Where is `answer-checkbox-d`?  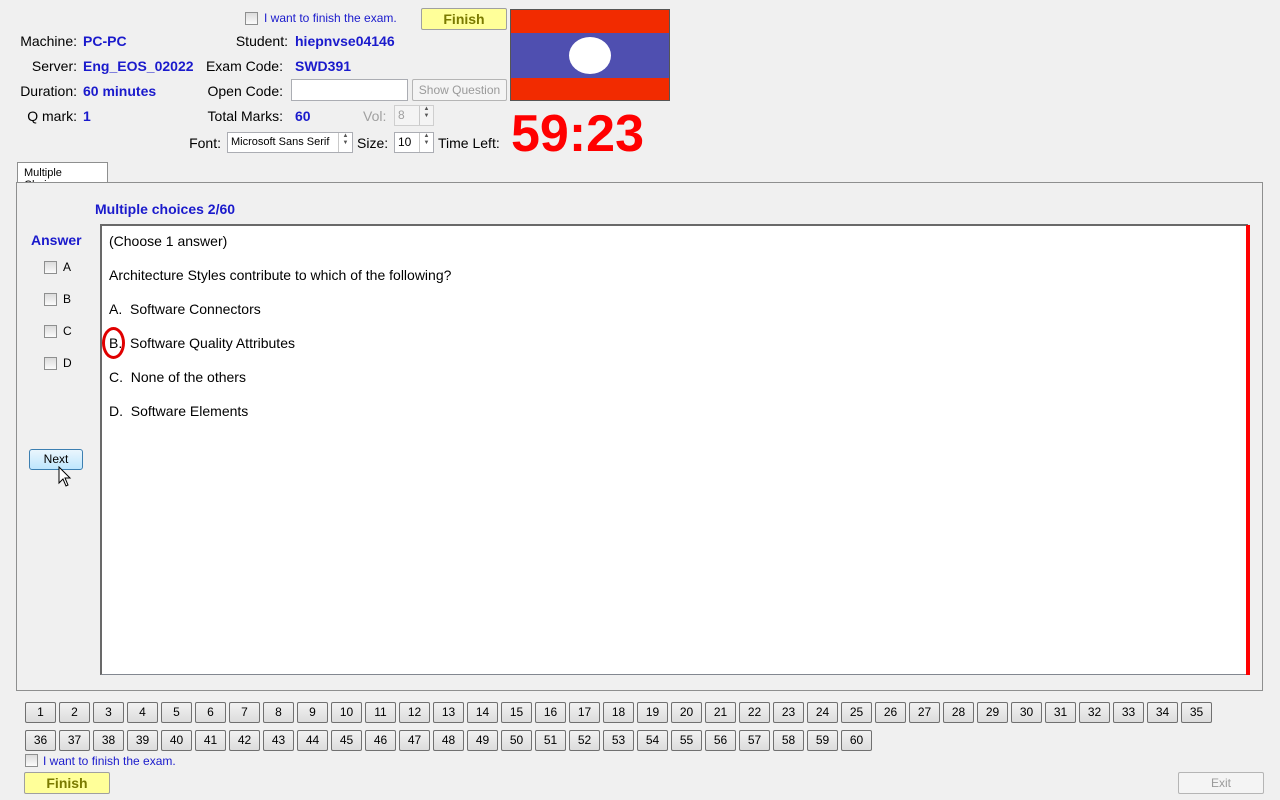
answer-checkbox-d is located at coordinates (50, 363).